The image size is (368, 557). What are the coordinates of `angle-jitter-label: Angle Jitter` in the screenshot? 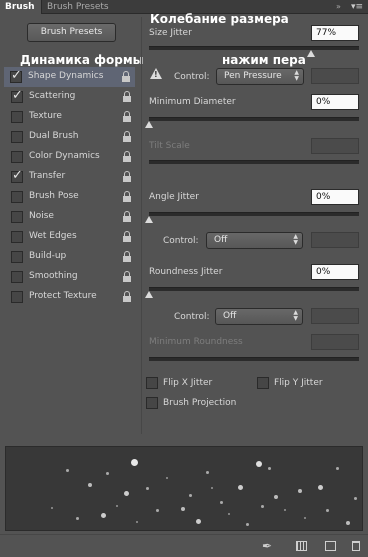 It's located at (174, 197).